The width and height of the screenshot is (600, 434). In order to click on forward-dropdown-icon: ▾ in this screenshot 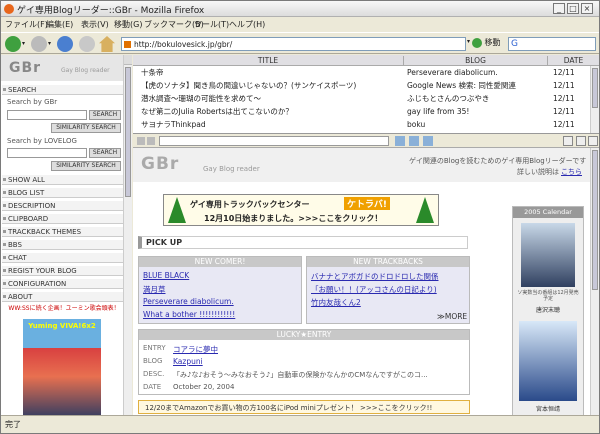, I will do `click(49, 43)`.